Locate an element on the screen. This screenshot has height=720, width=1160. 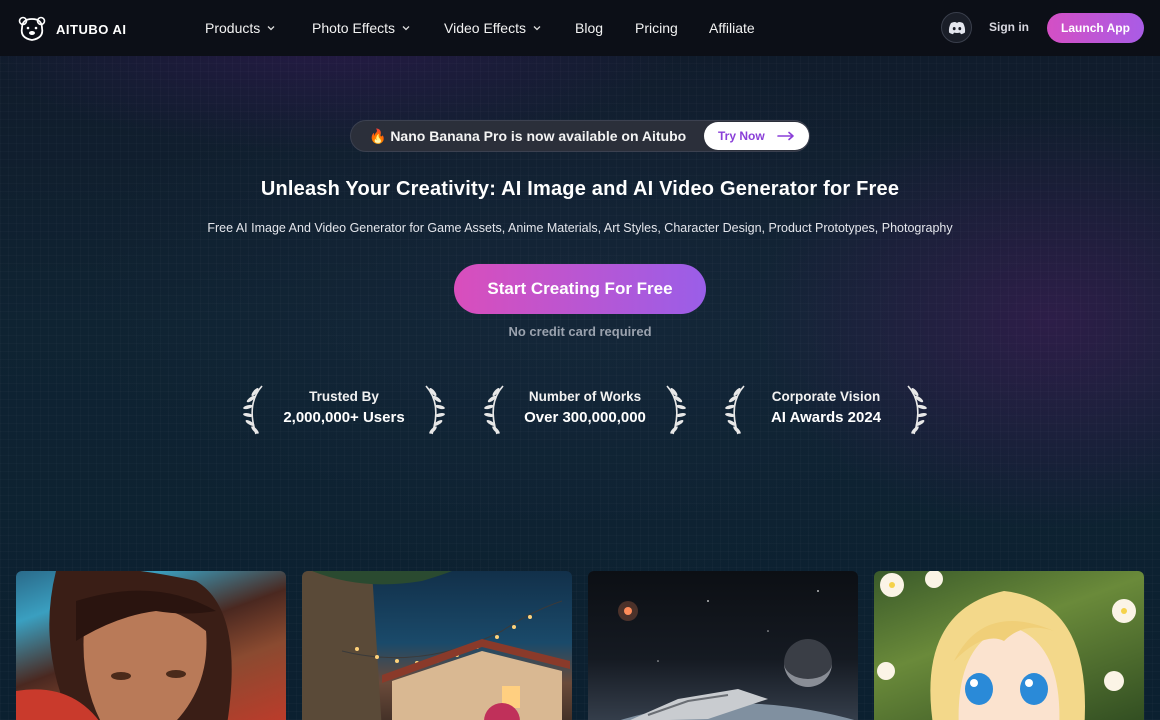
sign-in-link: Sign in is located at coordinates (1009, 27).